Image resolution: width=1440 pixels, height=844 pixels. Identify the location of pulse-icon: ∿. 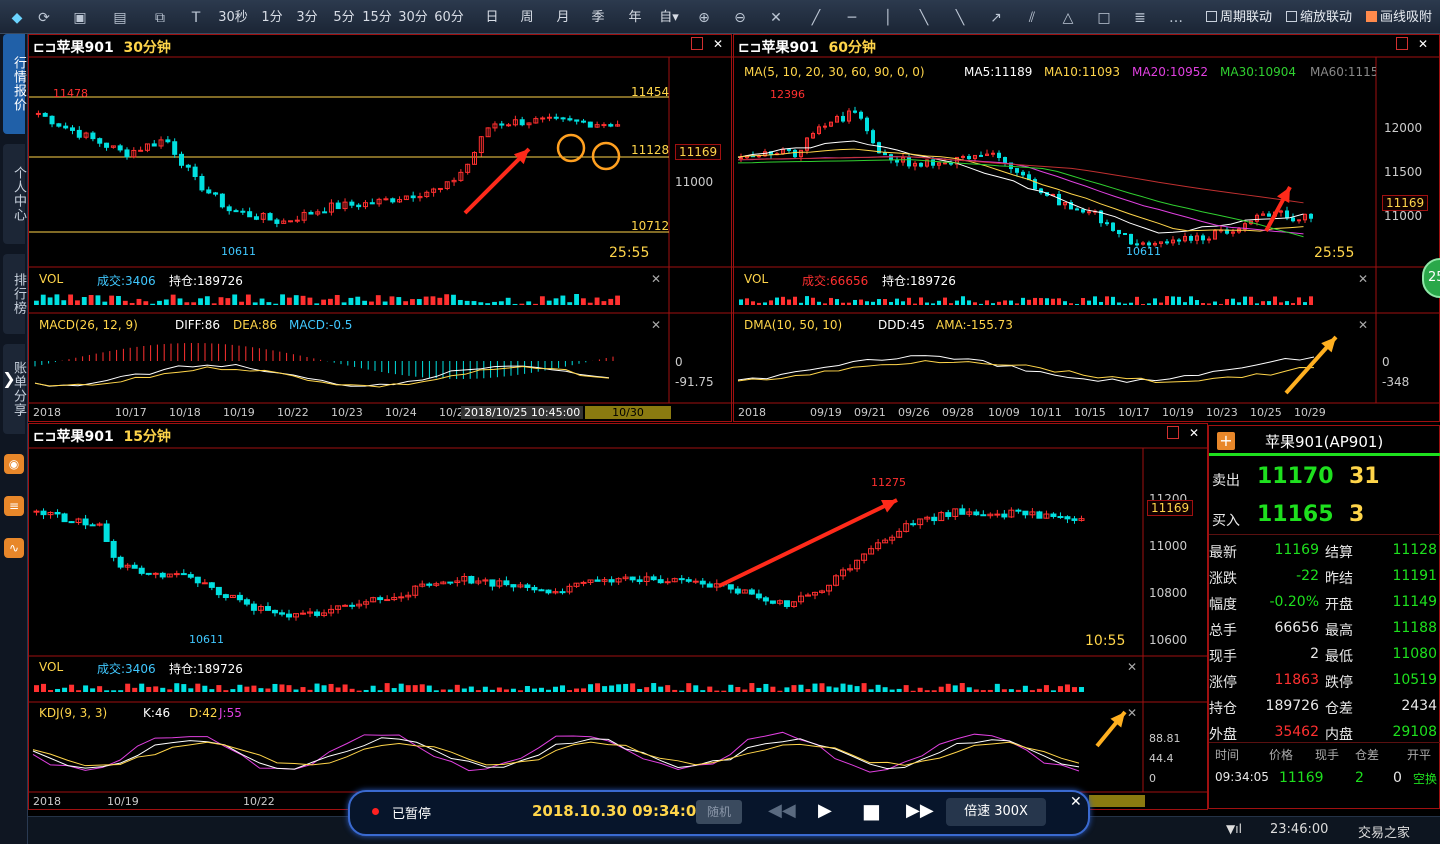
(14, 548).